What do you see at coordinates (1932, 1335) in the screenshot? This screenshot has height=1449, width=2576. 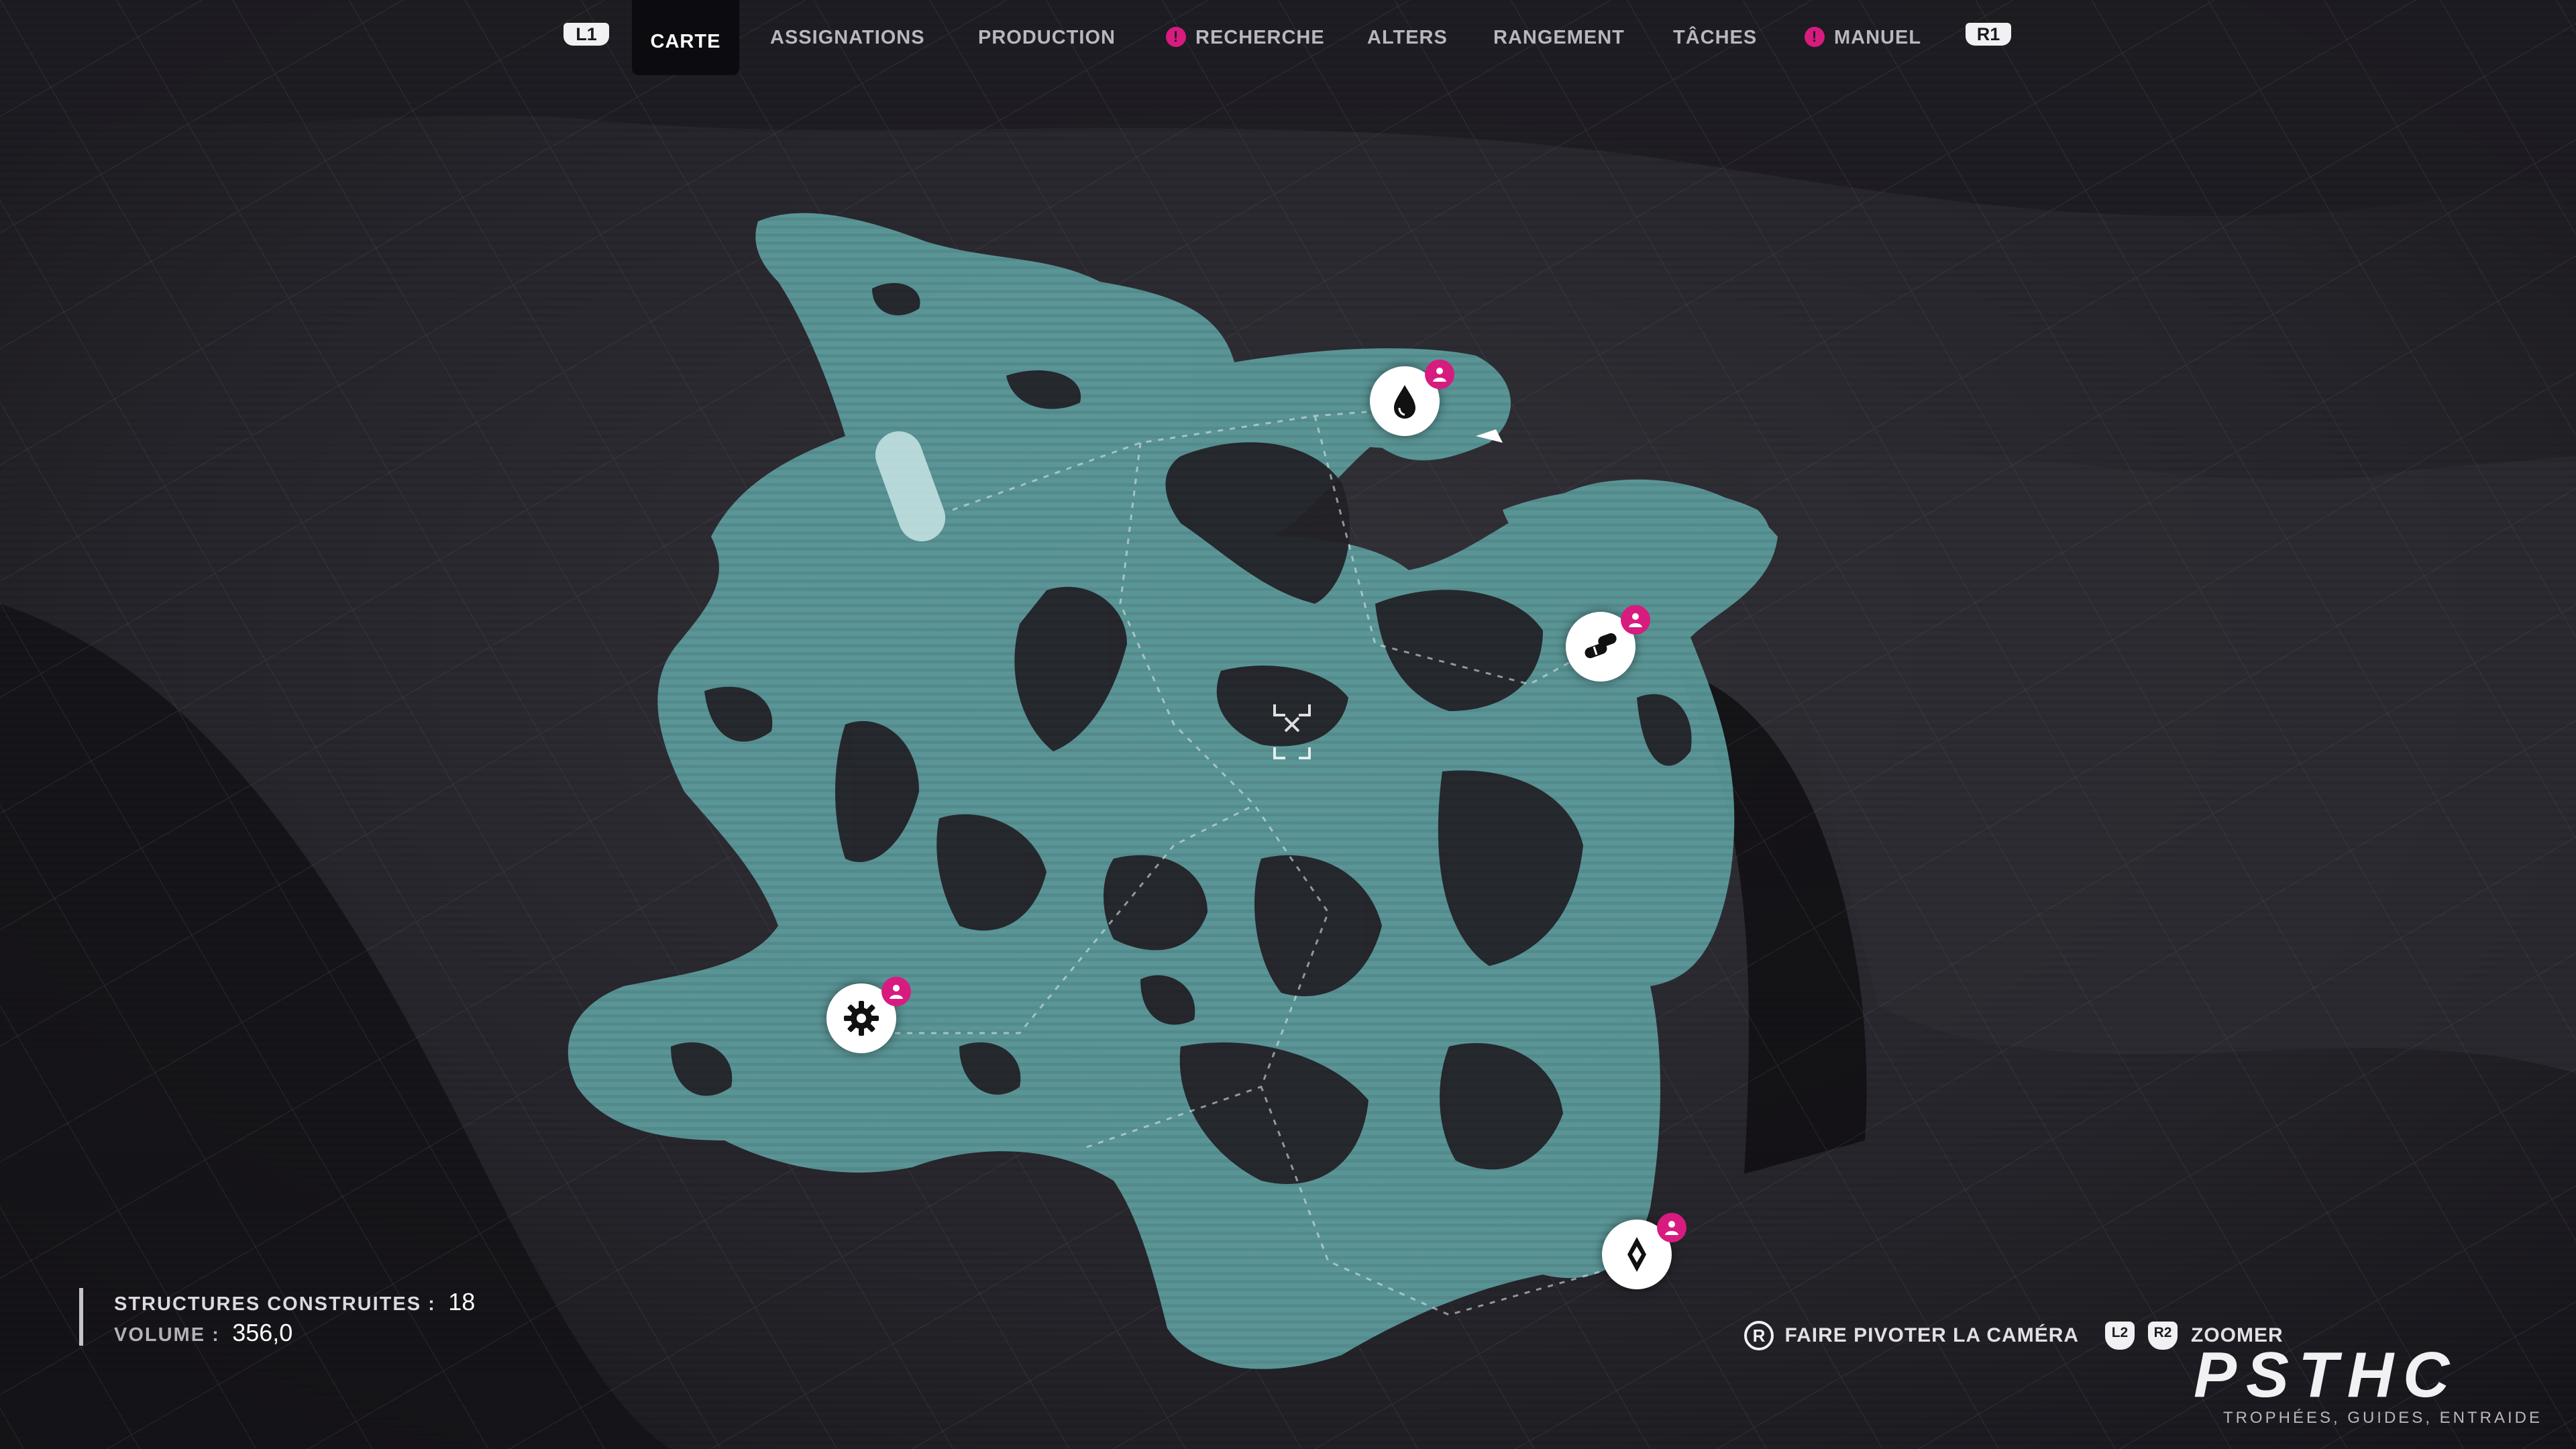 I see `rotate-camera-label: FAIRE PIVOTER LA CAMÉRA` at bounding box center [1932, 1335].